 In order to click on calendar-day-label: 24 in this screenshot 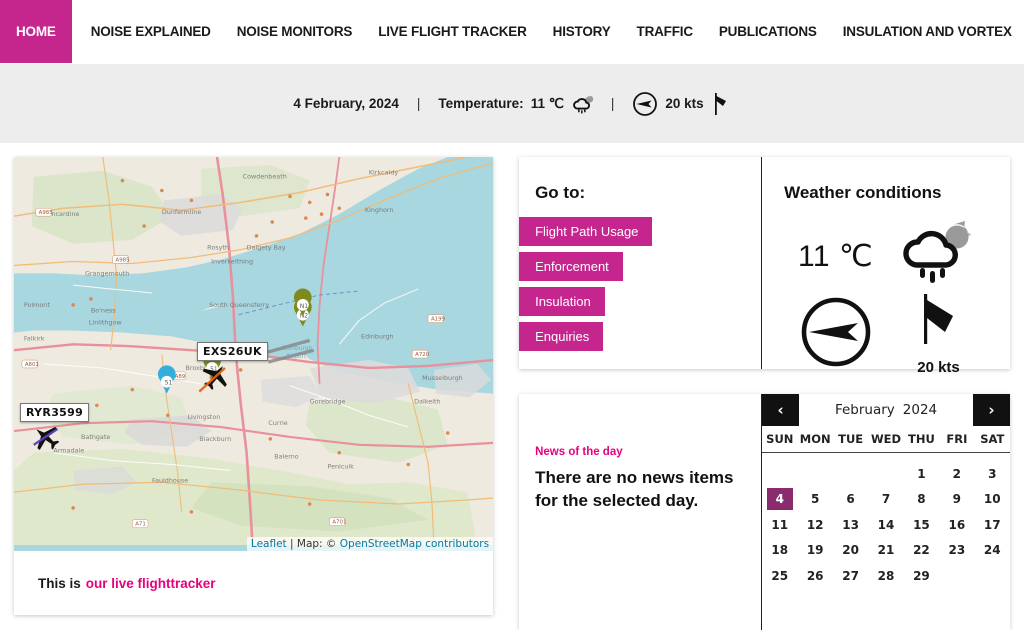, I will do `click(992, 550)`.